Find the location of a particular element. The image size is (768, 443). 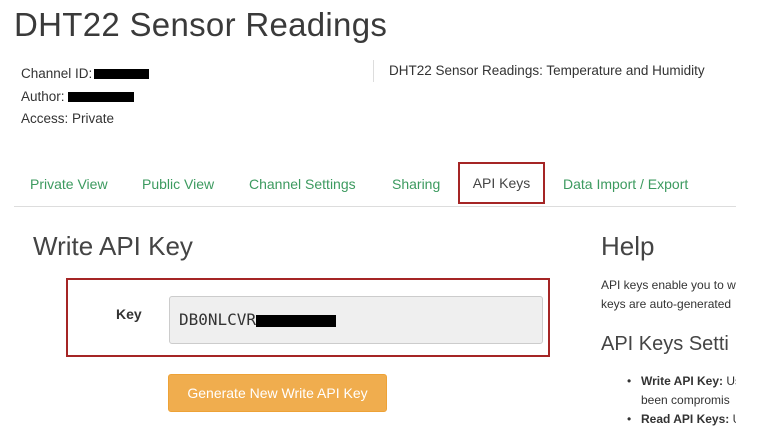

help-item-write-text: Us is located at coordinates (731, 381).